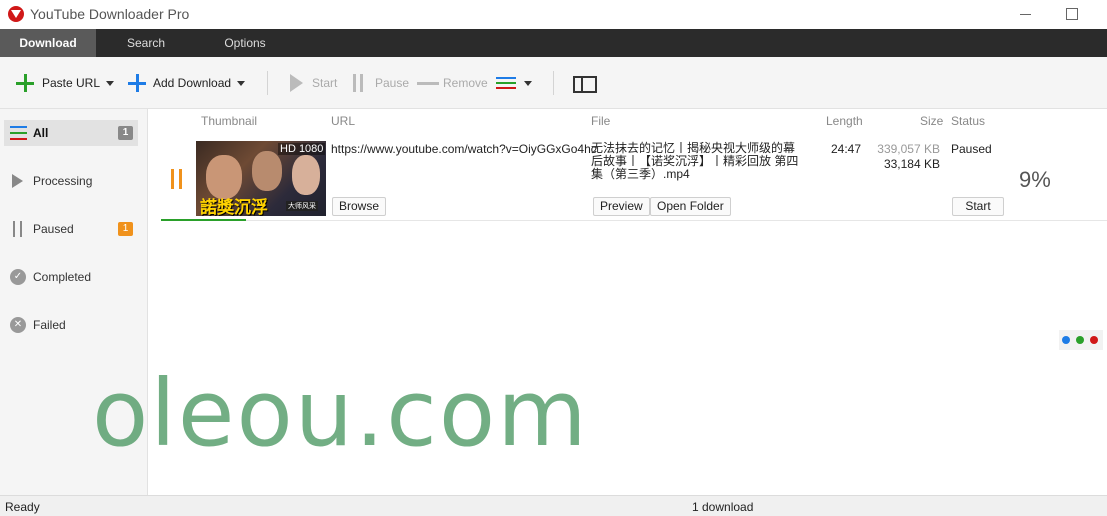 The image size is (1107, 516). I want to click on download-count: 1 download, so click(723, 507).